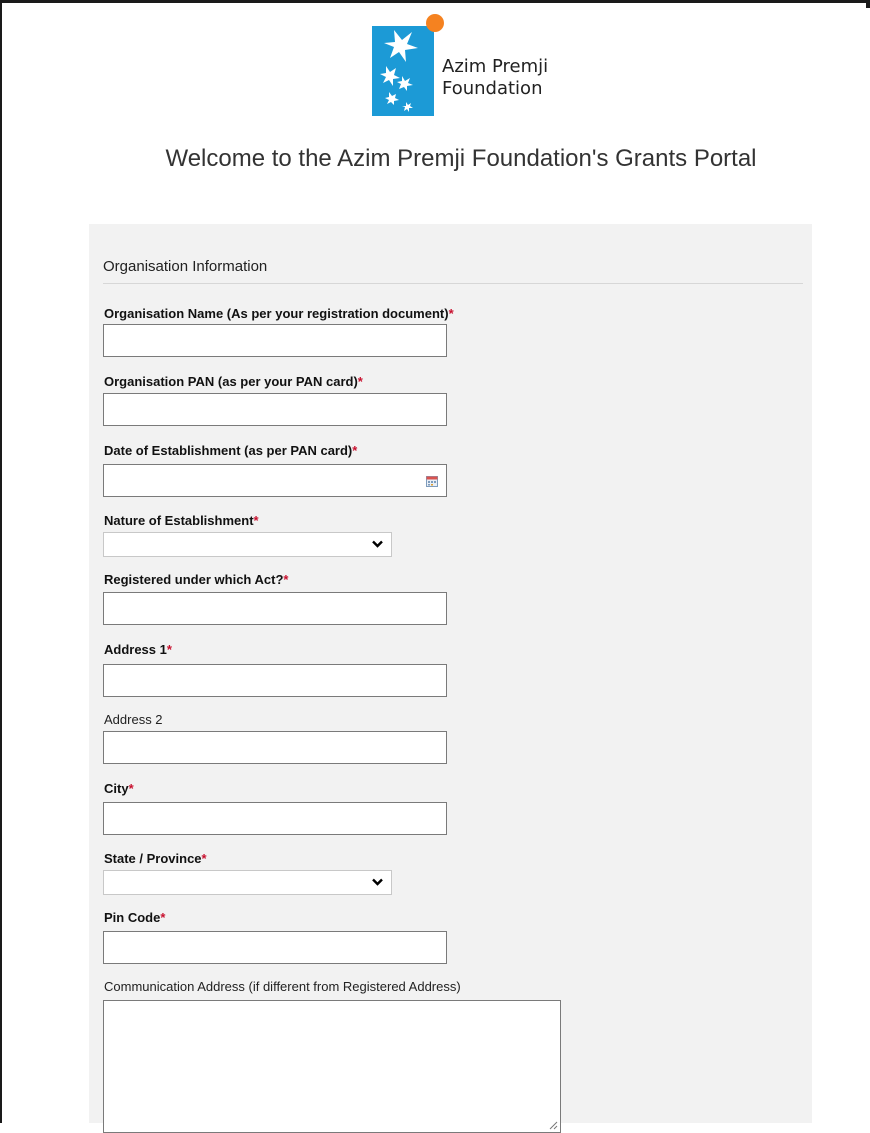 Image resolution: width=870 pixels, height=1133 pixels. What do you see at coordinates (116, 788) in the screenshot?
I see `city-label-text: City` at bounding box center [116, 788].